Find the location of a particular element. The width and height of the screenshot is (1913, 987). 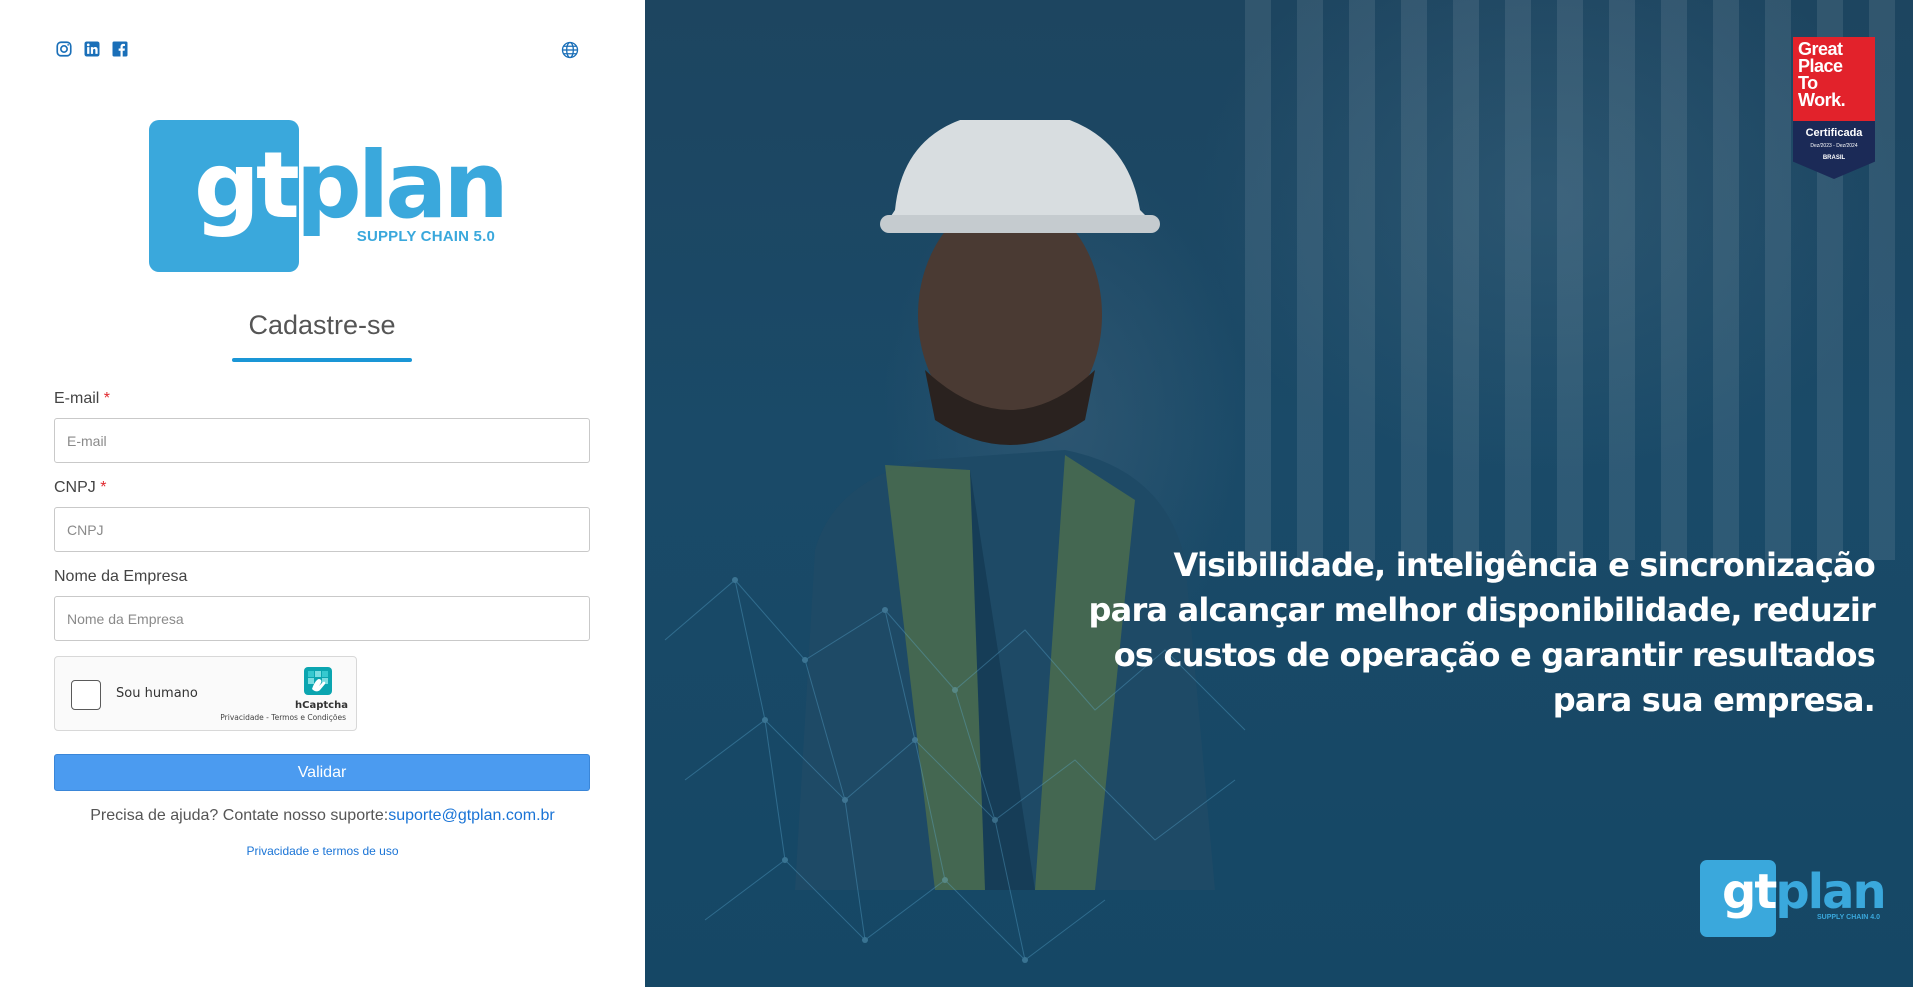

captcha-label: Sou humano is located at coordinates (157, 693).